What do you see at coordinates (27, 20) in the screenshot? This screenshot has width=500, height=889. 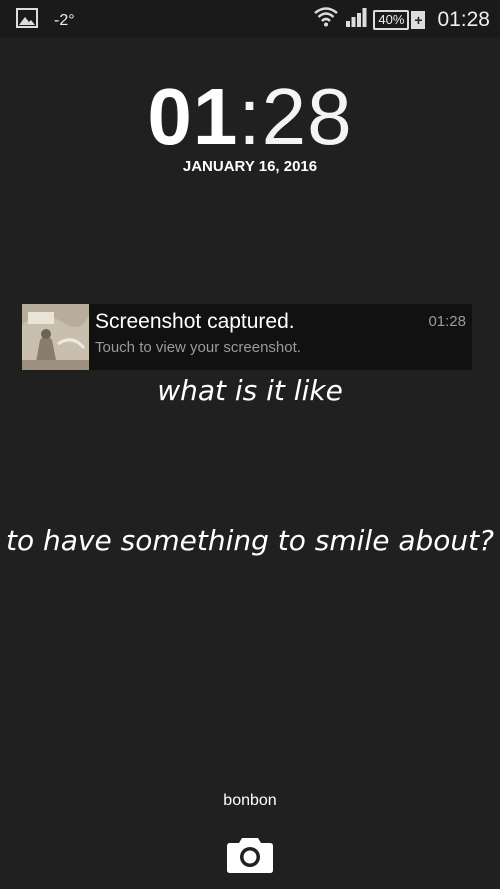 I see `image-icon` at bounding box center [27, 20].